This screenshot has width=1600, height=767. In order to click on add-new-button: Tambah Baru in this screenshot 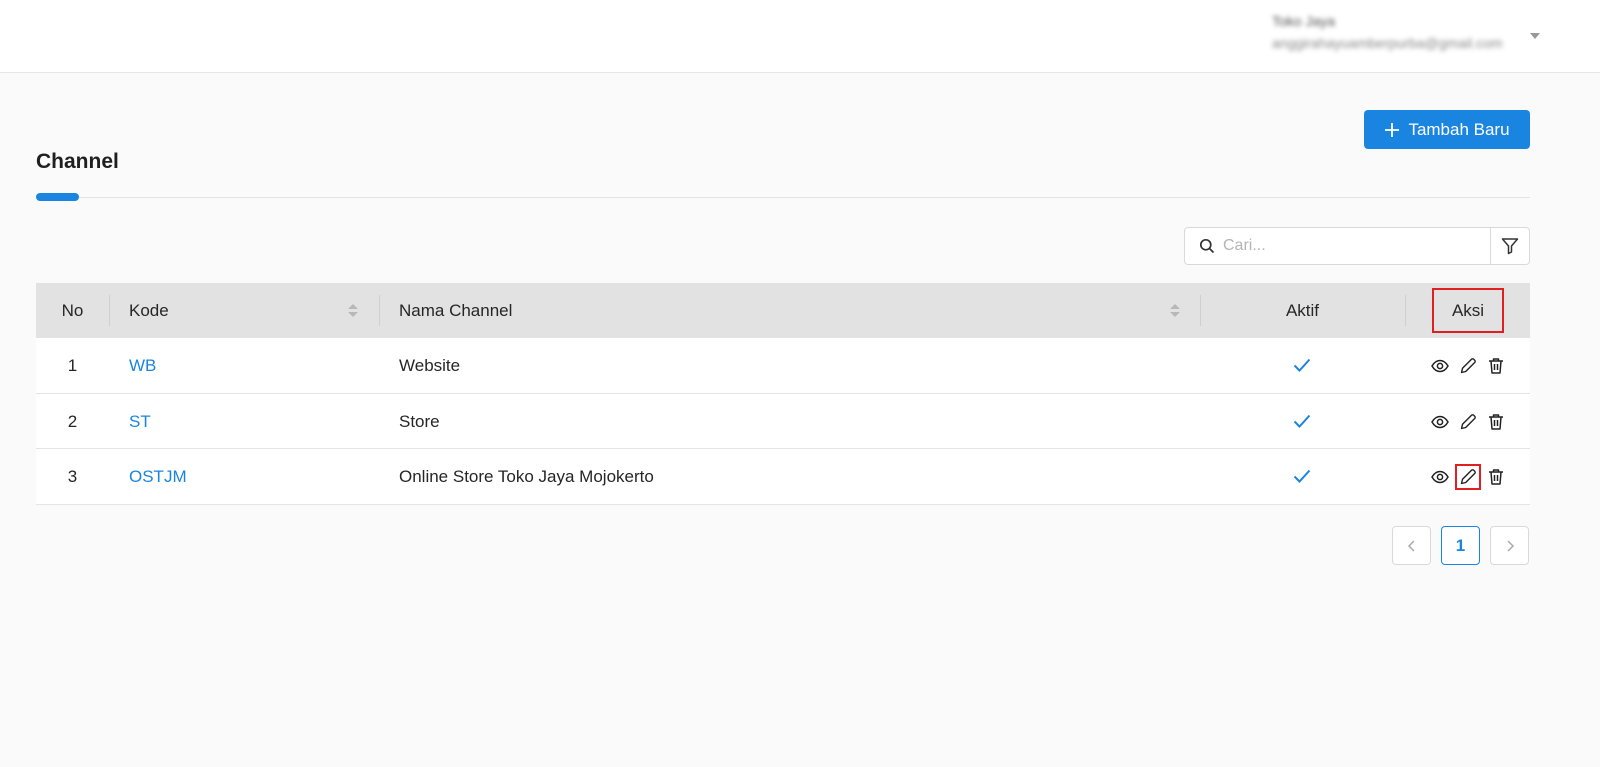, I will do `click(1447, 129)`.